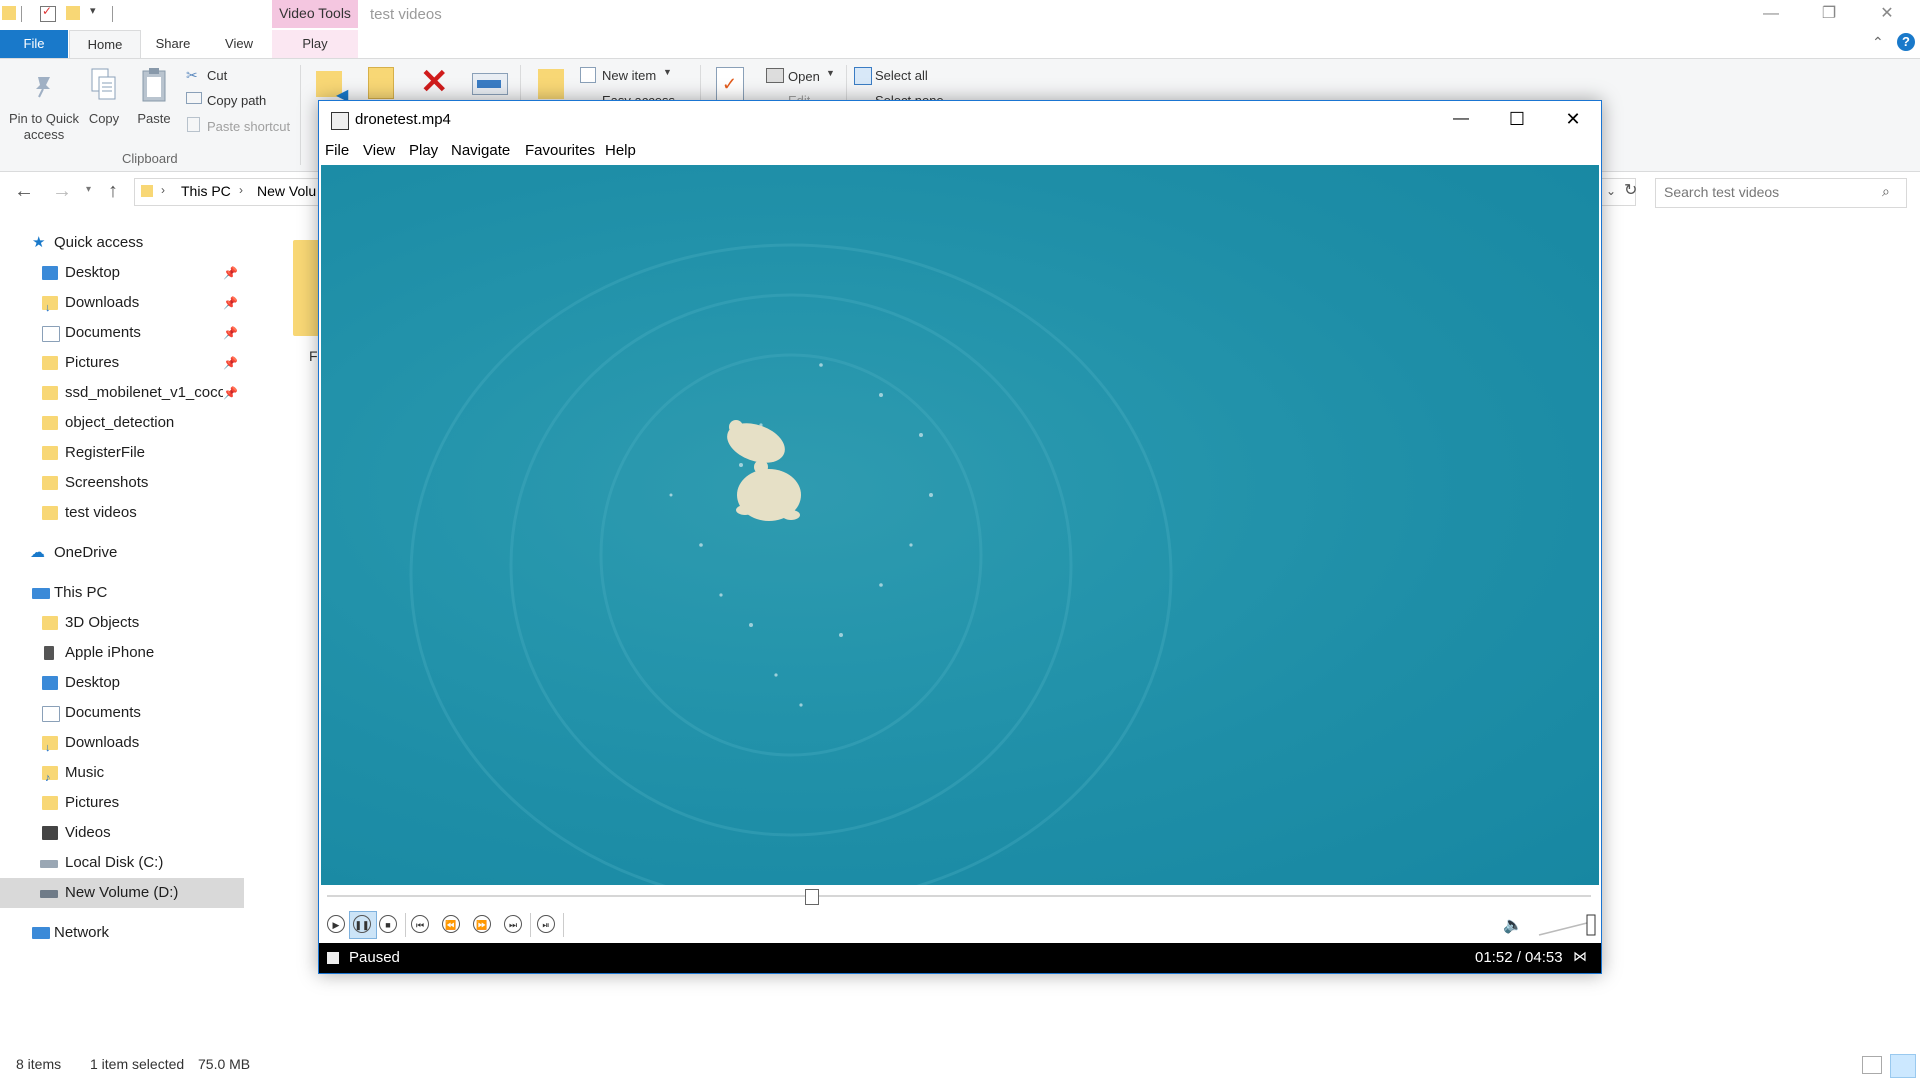  Describe the element at coordinates (122, 713) in the screenshot. I see `nav-item-pc-documents: Documents` at that location.